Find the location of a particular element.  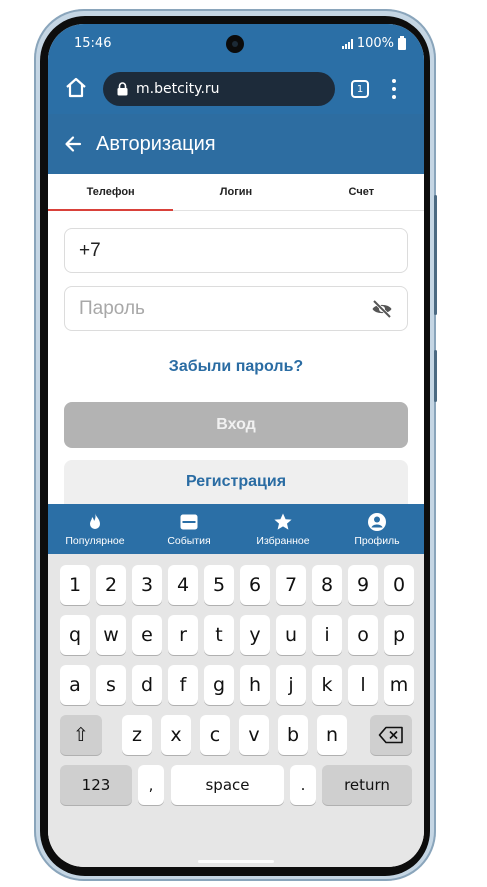

status-indicators: 100% is located at coordinates (373, 43).